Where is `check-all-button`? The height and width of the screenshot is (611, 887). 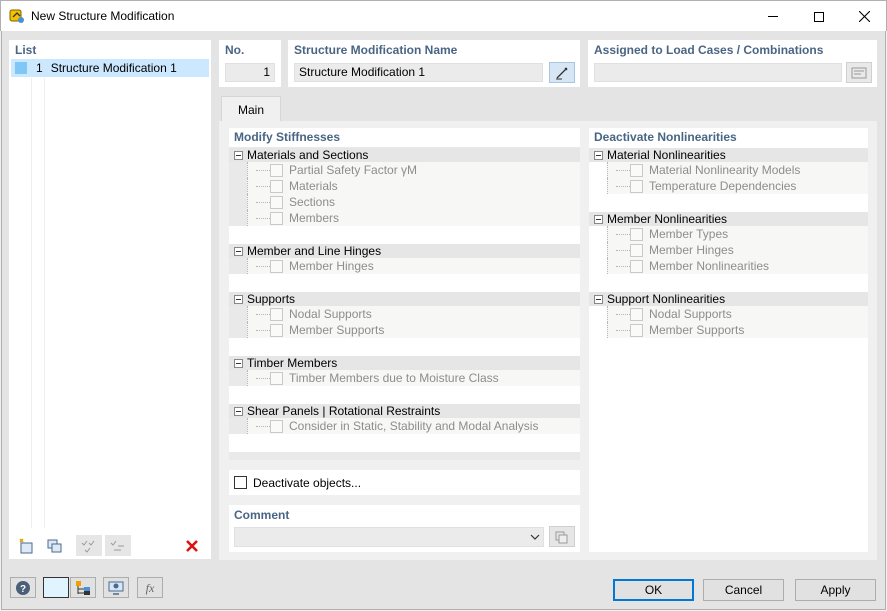
check-all-button is located at coordinates (89, 545).